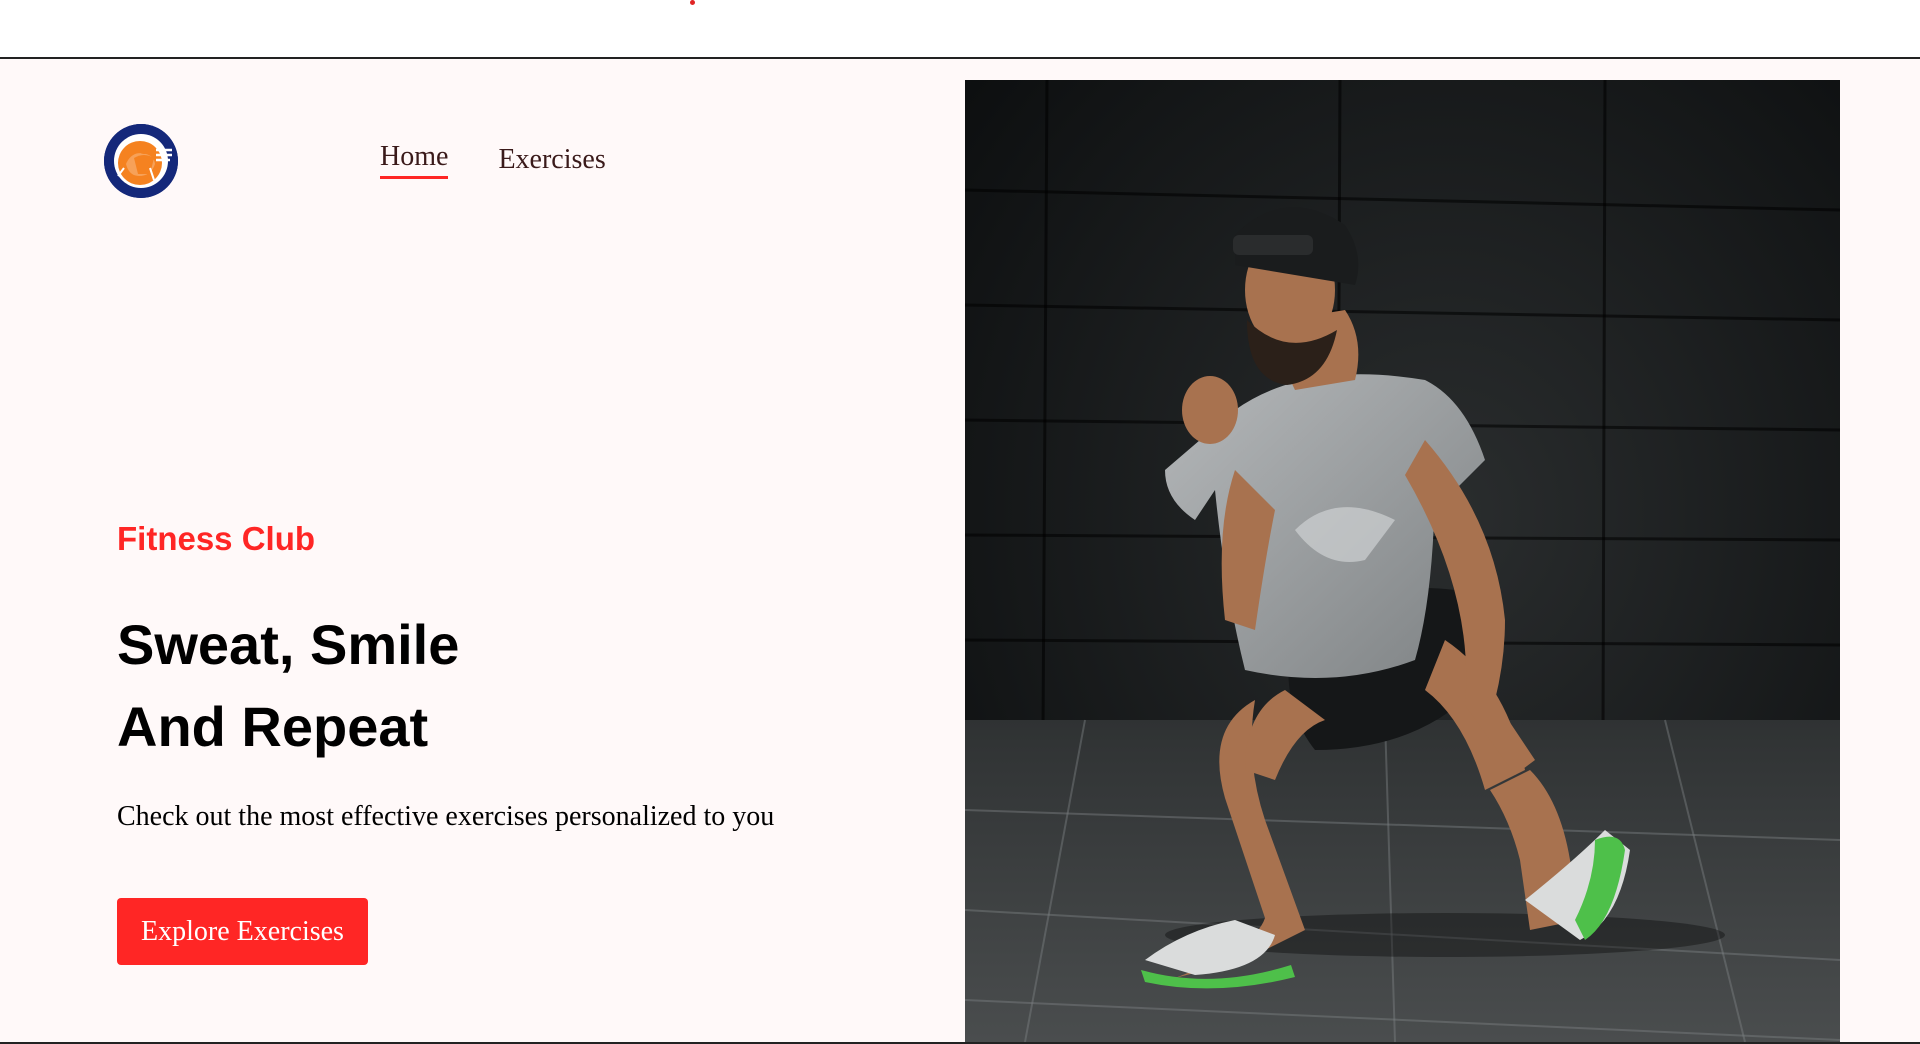  What do you see at coordinates (216, 538) in the screenshot?
I see `eyebrow-title: Fitness Club` at bounding box center [216, 538].